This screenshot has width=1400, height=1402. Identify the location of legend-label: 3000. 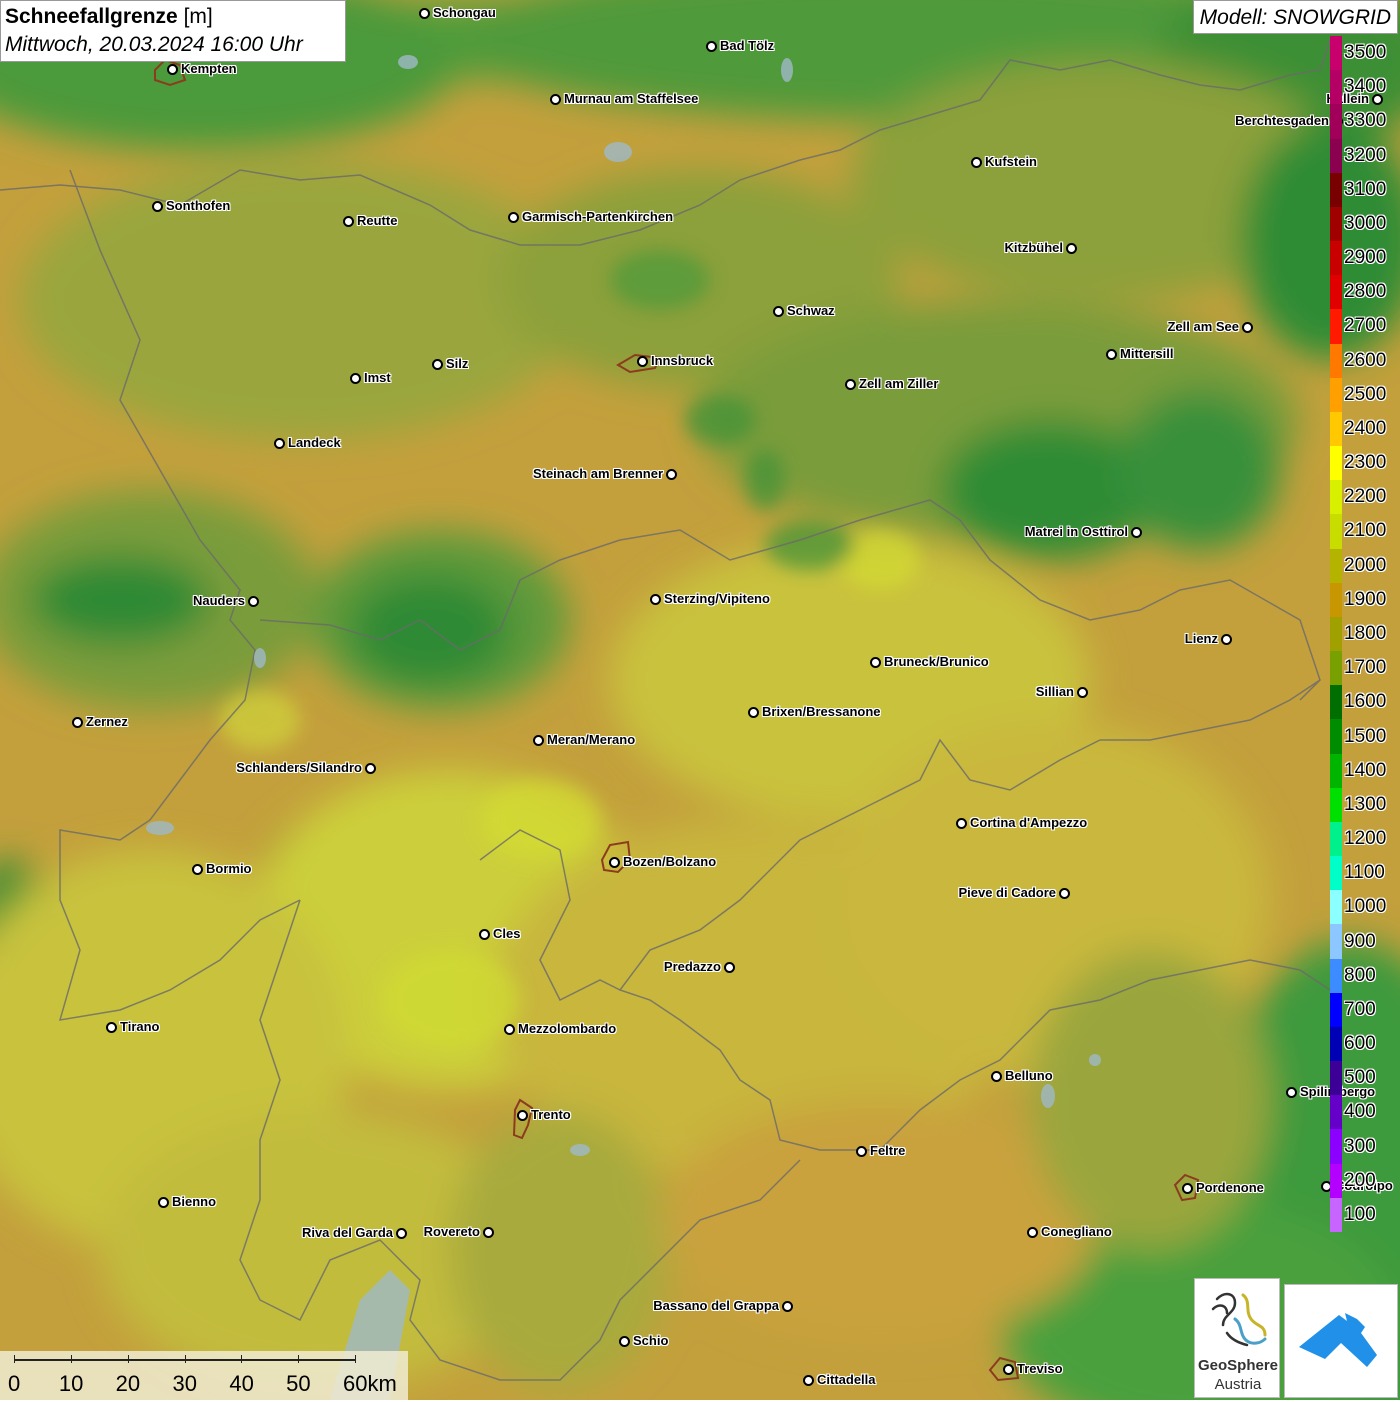
(1365, 223).